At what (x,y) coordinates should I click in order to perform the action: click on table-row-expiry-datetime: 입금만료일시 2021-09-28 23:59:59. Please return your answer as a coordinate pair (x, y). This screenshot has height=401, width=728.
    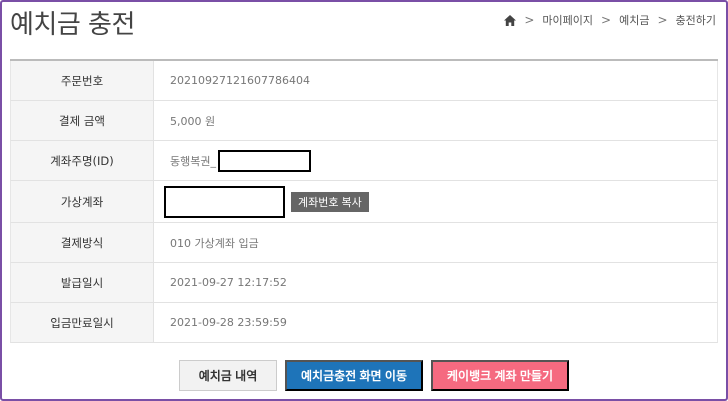
    Looking at the image, I should click on (364, 323).